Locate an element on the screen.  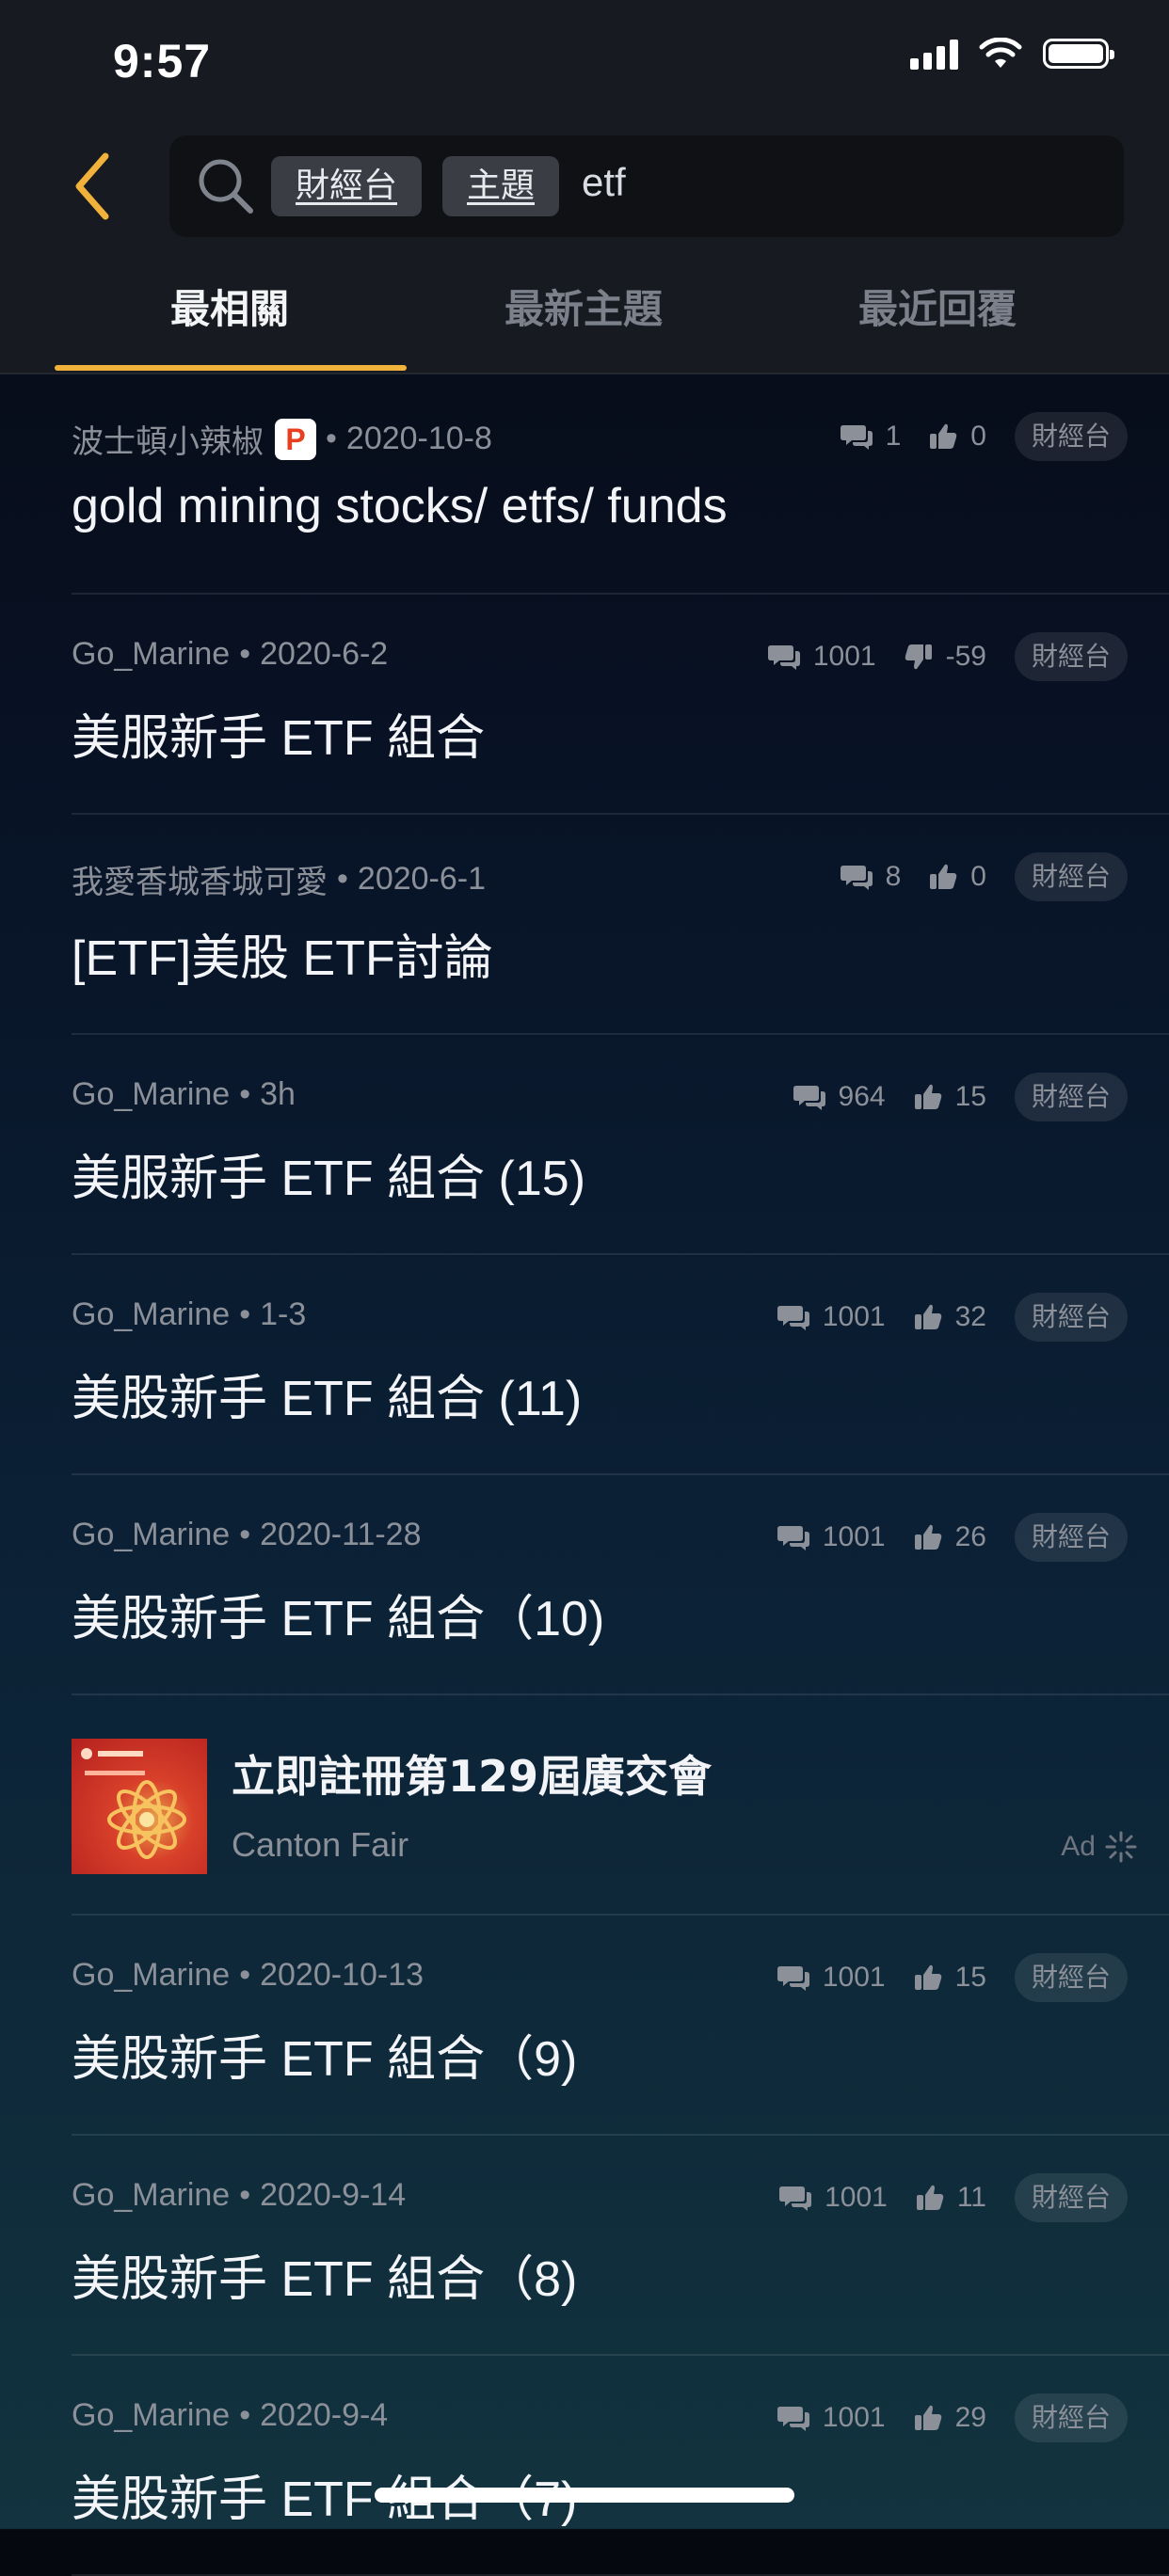
filter-chip-board: 財經台 is located at coordinates (347, 186).